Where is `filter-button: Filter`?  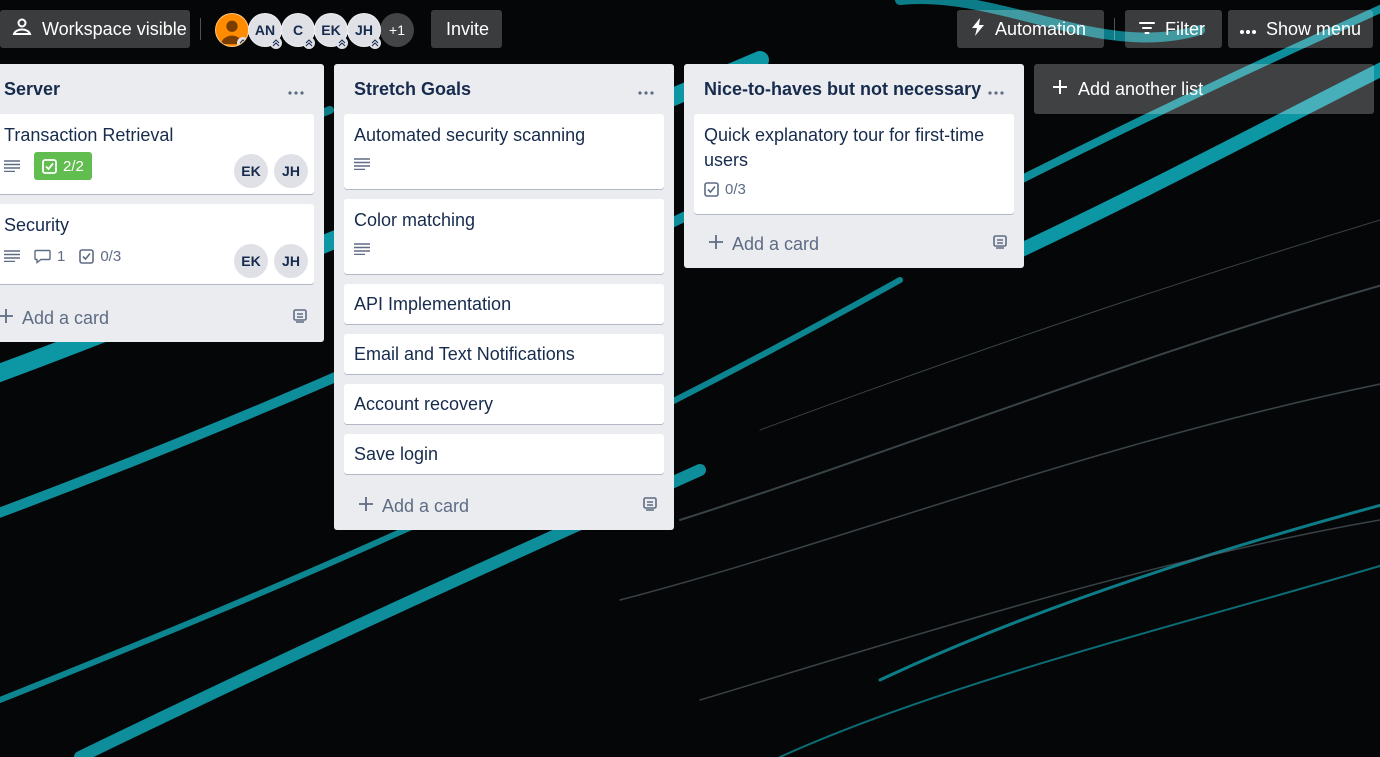 filter-button: Filter is located at coordinates (1173, 29).